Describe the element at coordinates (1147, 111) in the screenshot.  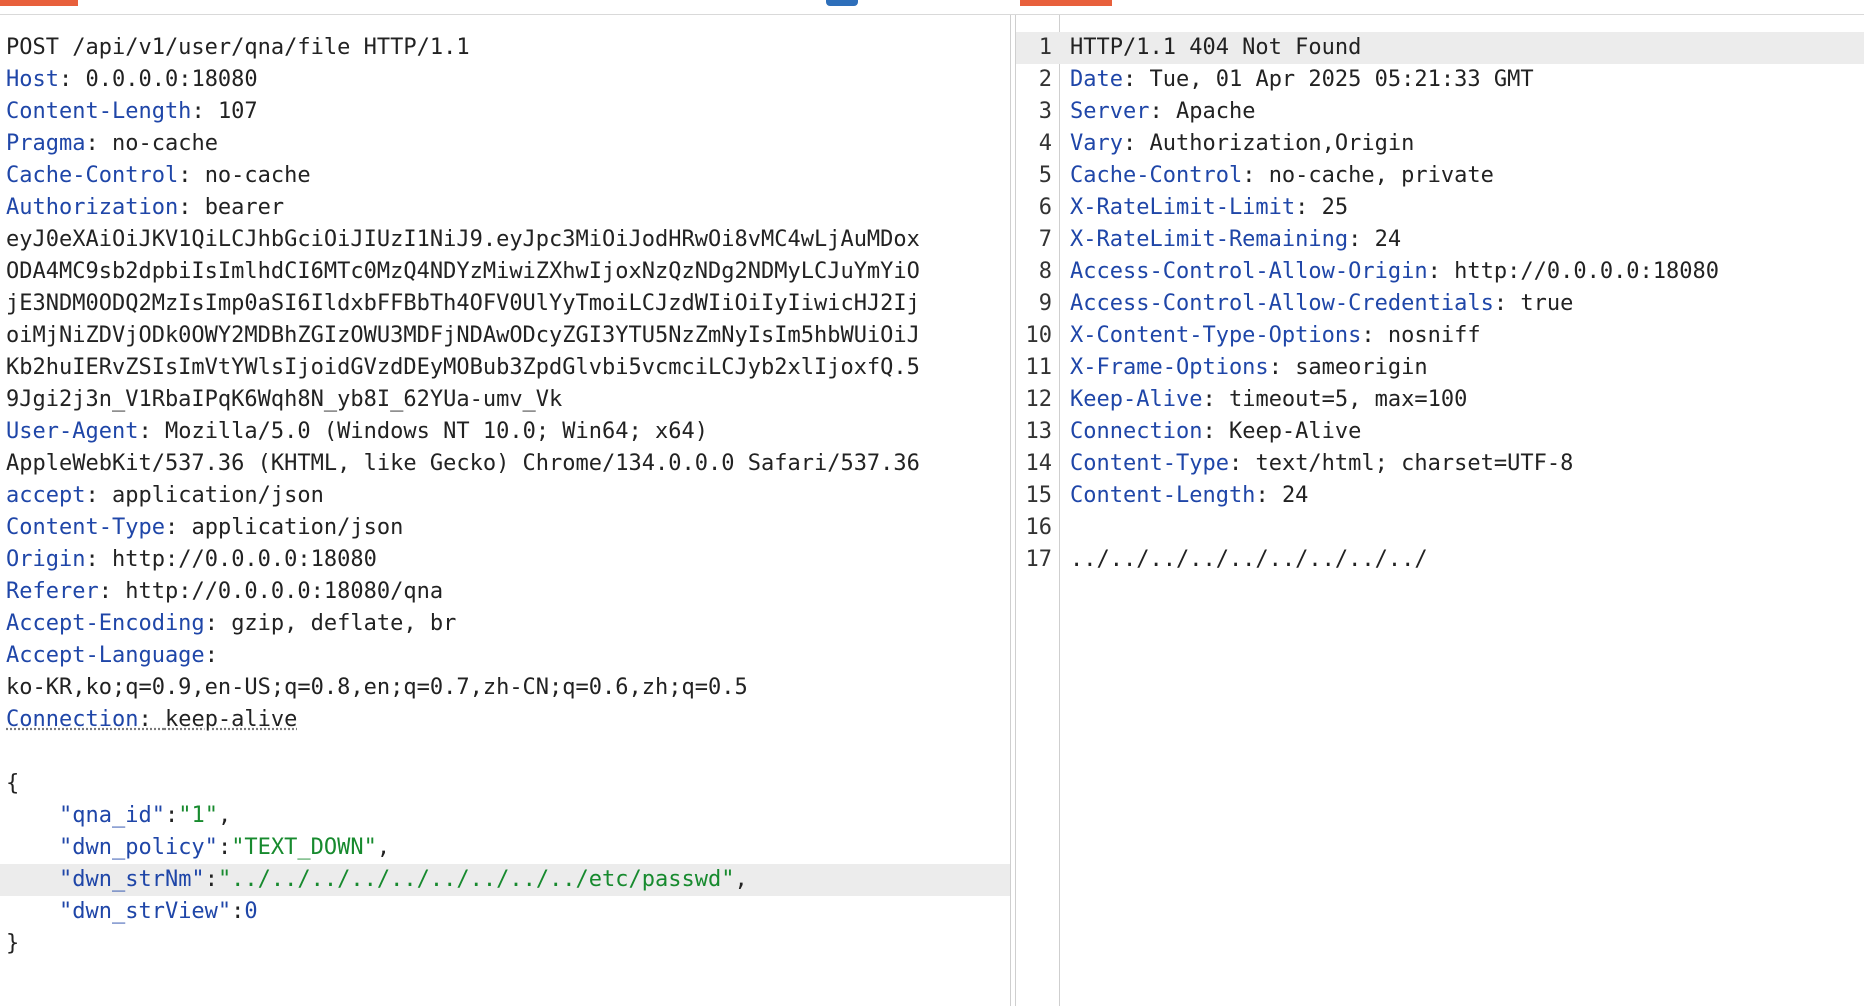
I see `response-line: 3 Server: Apache` at that location.